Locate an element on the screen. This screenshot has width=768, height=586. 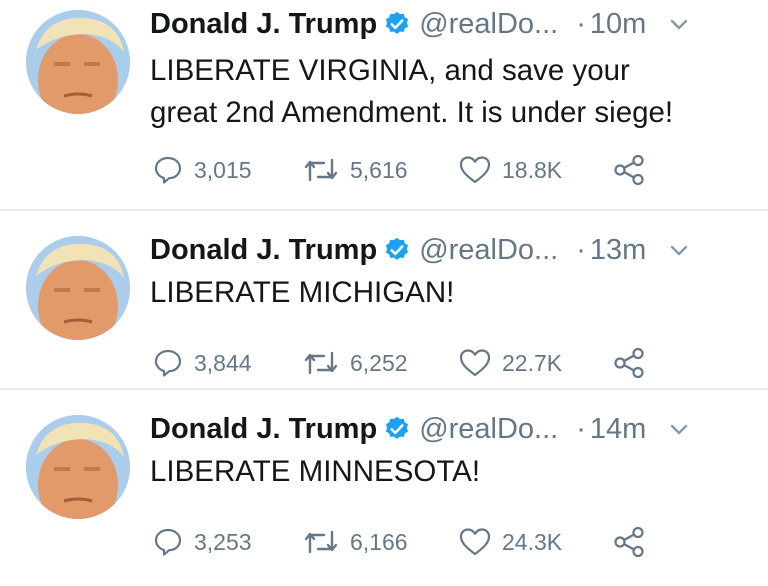
like-button: 18.8K is located at coordinates (510, 170).